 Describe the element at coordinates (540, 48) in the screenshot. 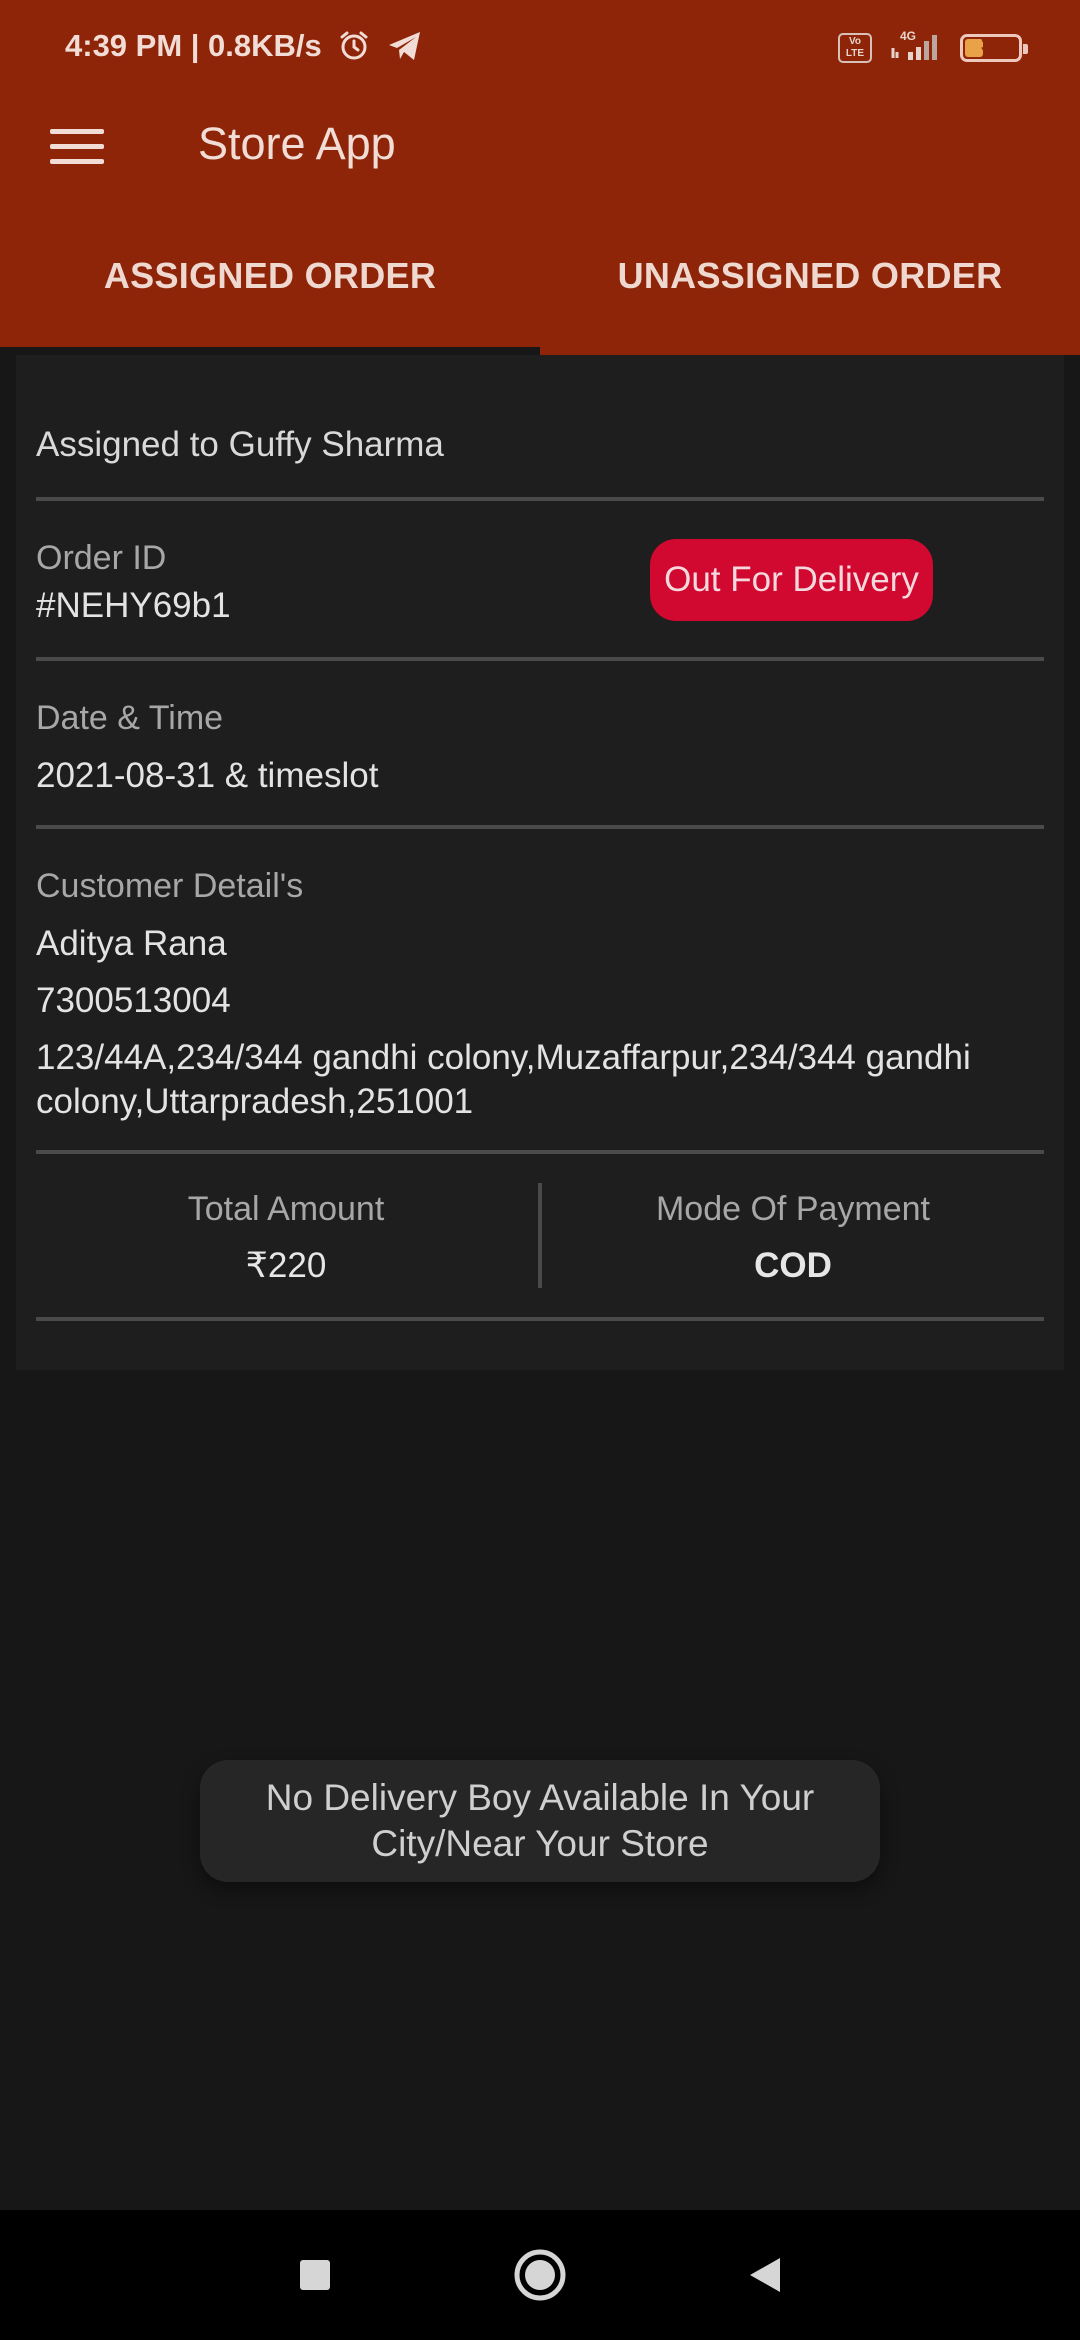

I see `status-bar: 4:39 PM | 0.8KB/s Vo LTE 4G 32` at that location.